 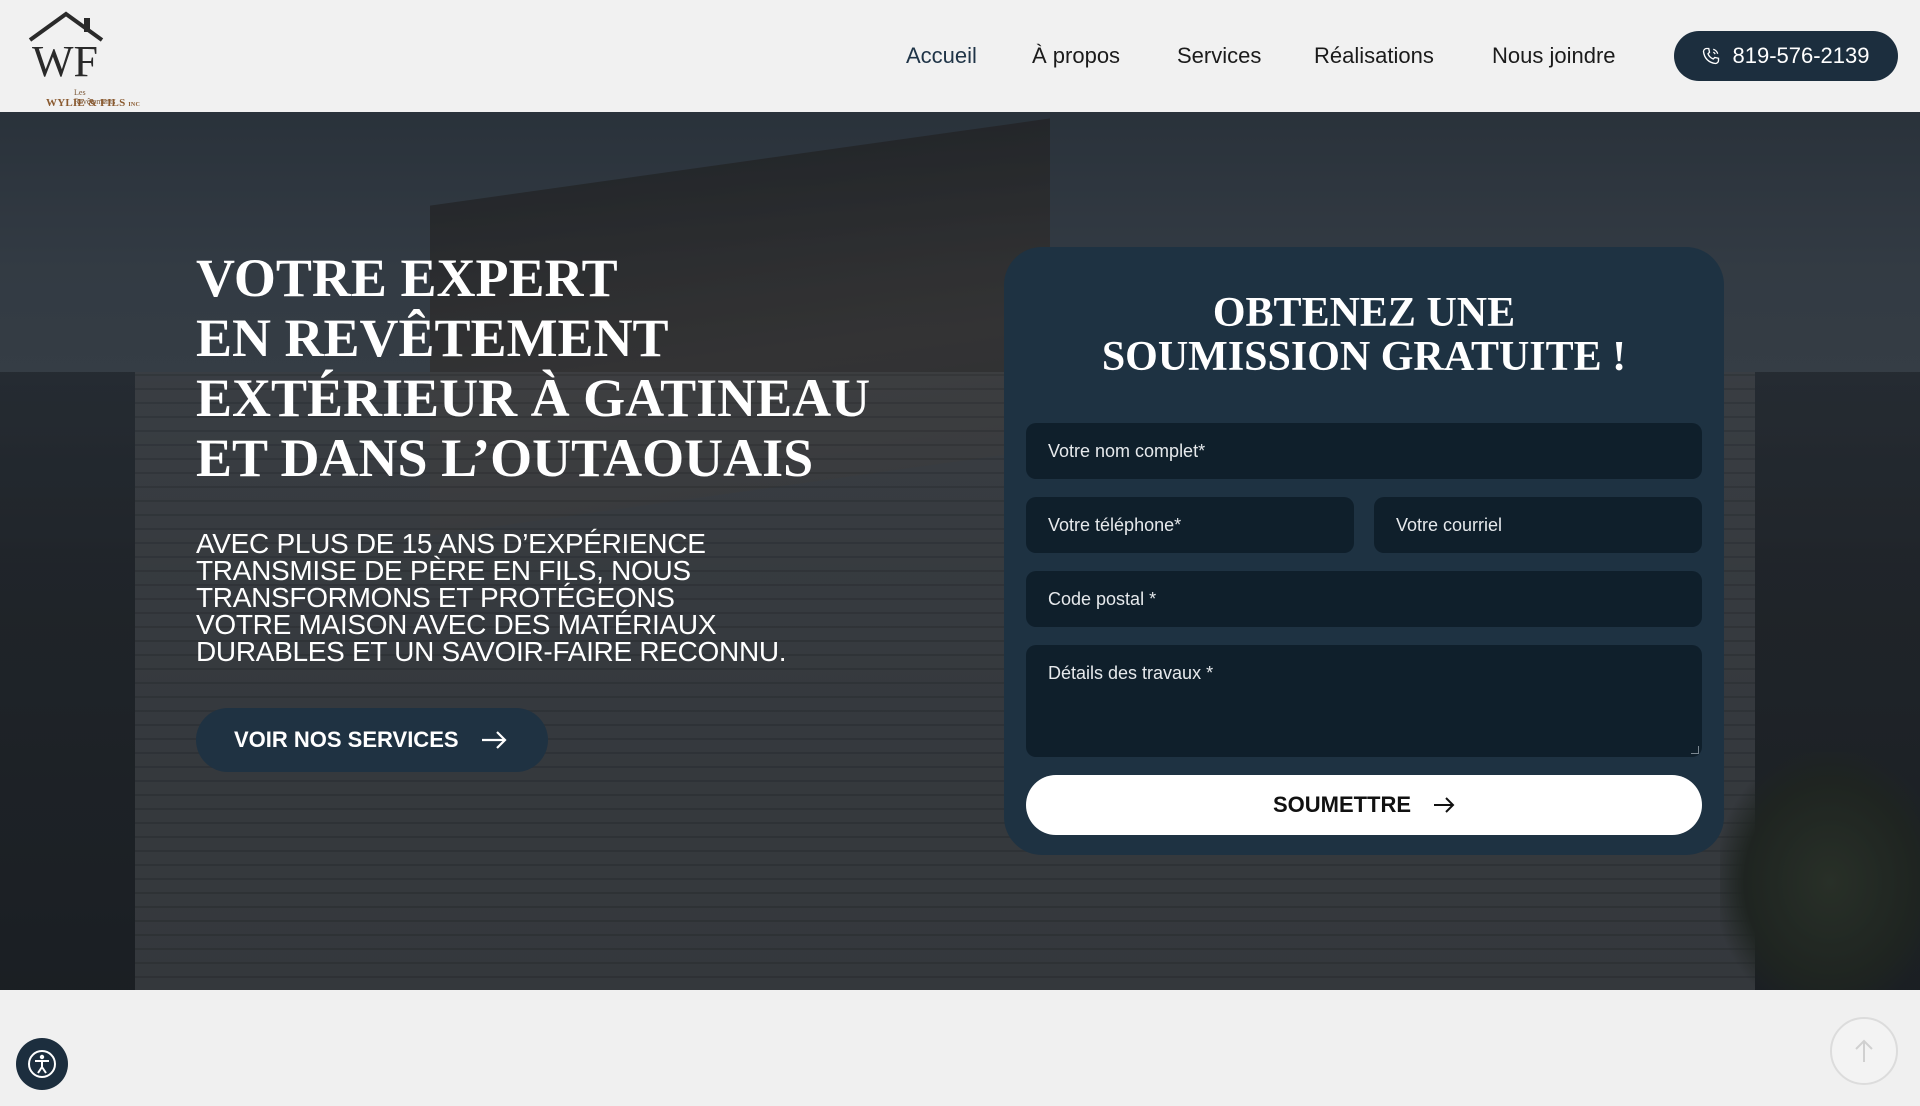 What do you see at coordinates (93, 103) in the screenshot?
I see `logo-company-name: WYLIE & FILS INC` at bounding box center [93, 103].